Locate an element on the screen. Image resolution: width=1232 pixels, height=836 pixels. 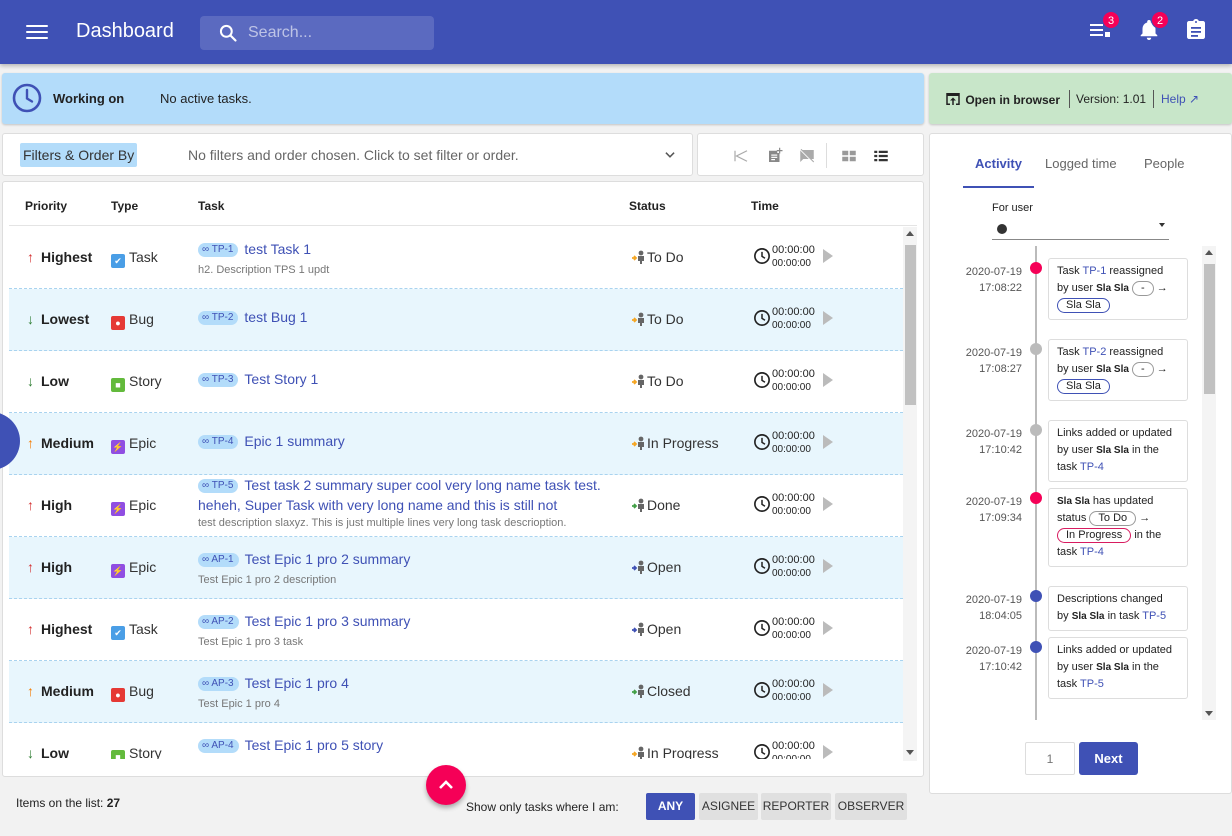
task-cell: ∞ AP-4 Test Epic 1 pro 5 story is located at coordinates (403, 745).